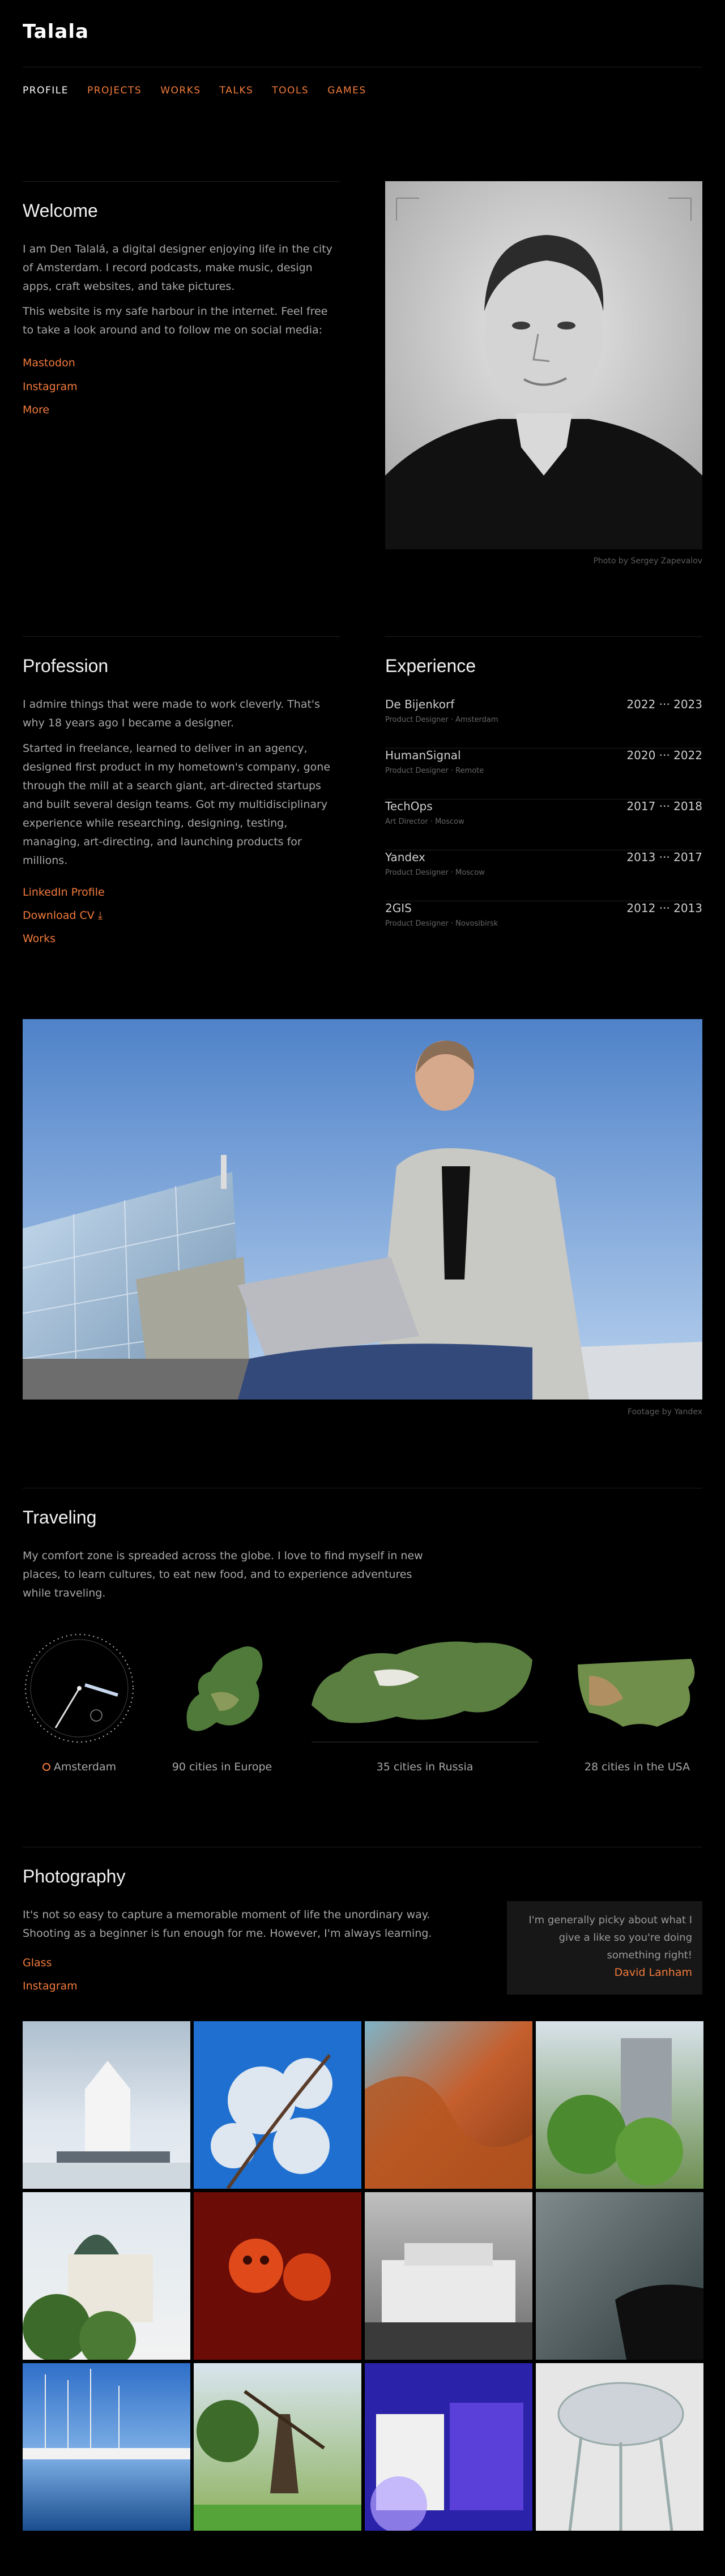 The width and height of the screenshot is (725, 2576). Describe the element at coordinates (409, 806) in the screenshot. I see `experience-company: TechOps` at that location.